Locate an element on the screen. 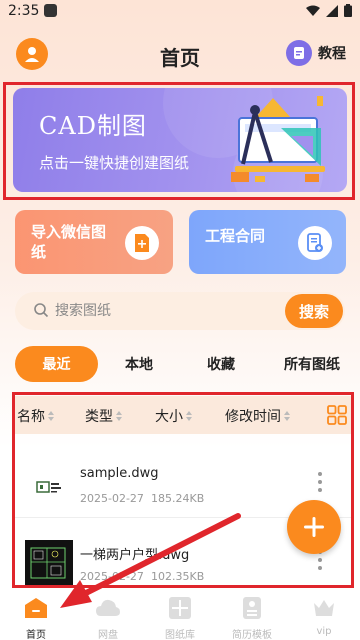  home-icon is located at coordinates (36, 608).